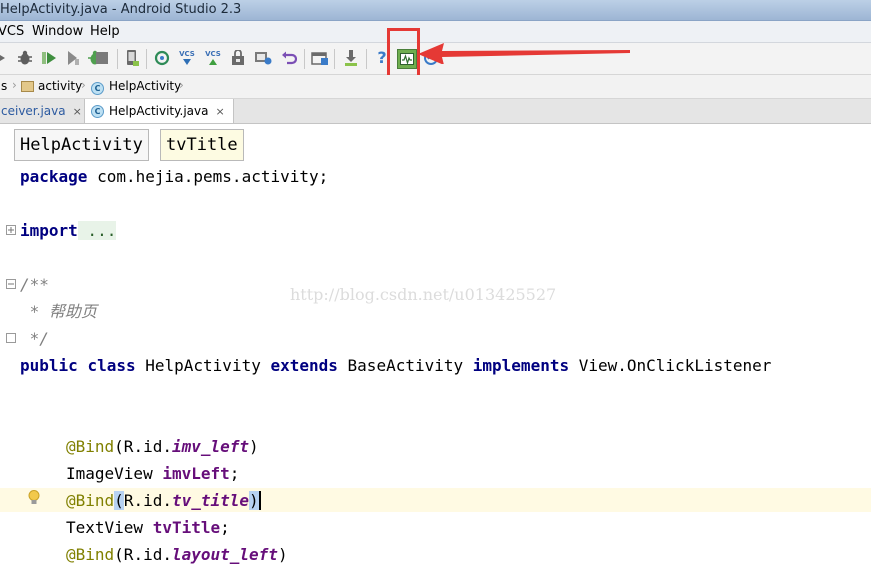 This screenshot has width=871, height=569. Describe the element at coordinates (132, 58) in the screenshot. I see `avd-manager-icon` at that location.